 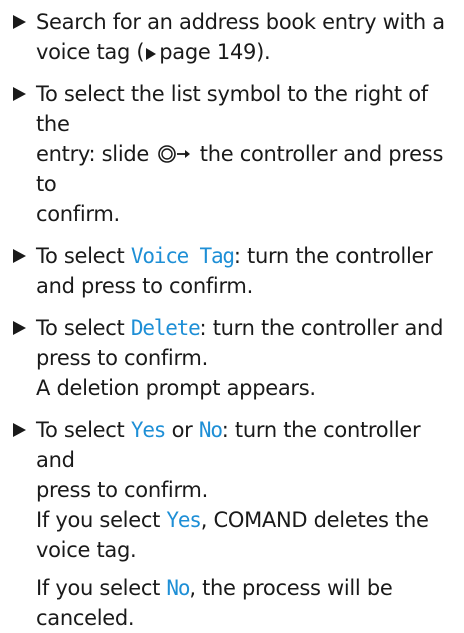 I want to click on step-5-no-post: , the process will be, so click(x=291, y=588).